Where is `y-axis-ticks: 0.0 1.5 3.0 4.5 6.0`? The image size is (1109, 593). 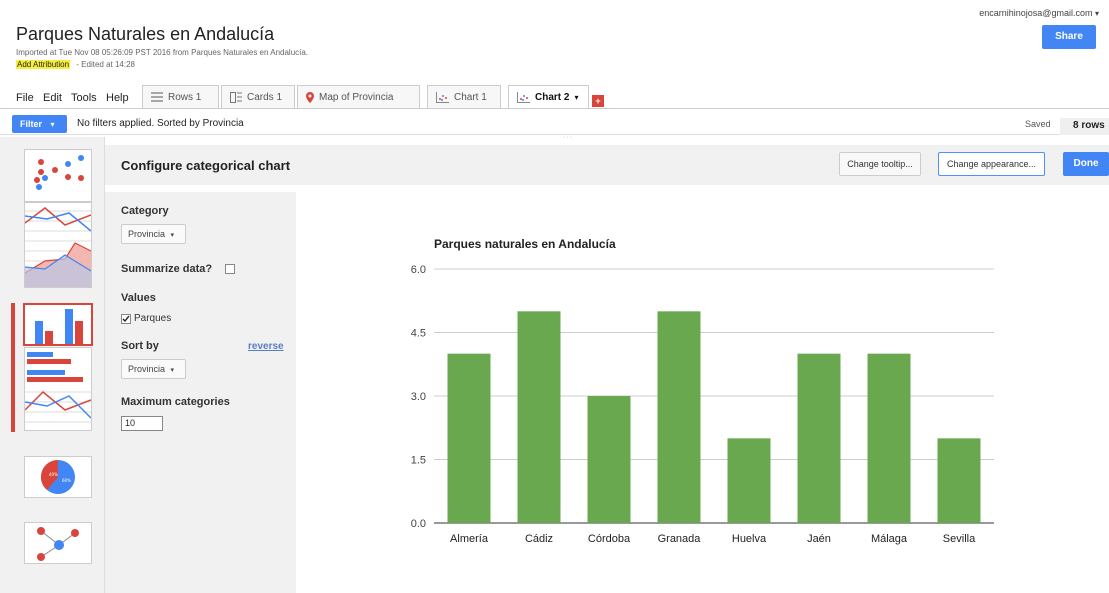 y-axis-ticks: 0.0 1.5 3.0 4.5 6.0 is located at coordinates (418, 397).